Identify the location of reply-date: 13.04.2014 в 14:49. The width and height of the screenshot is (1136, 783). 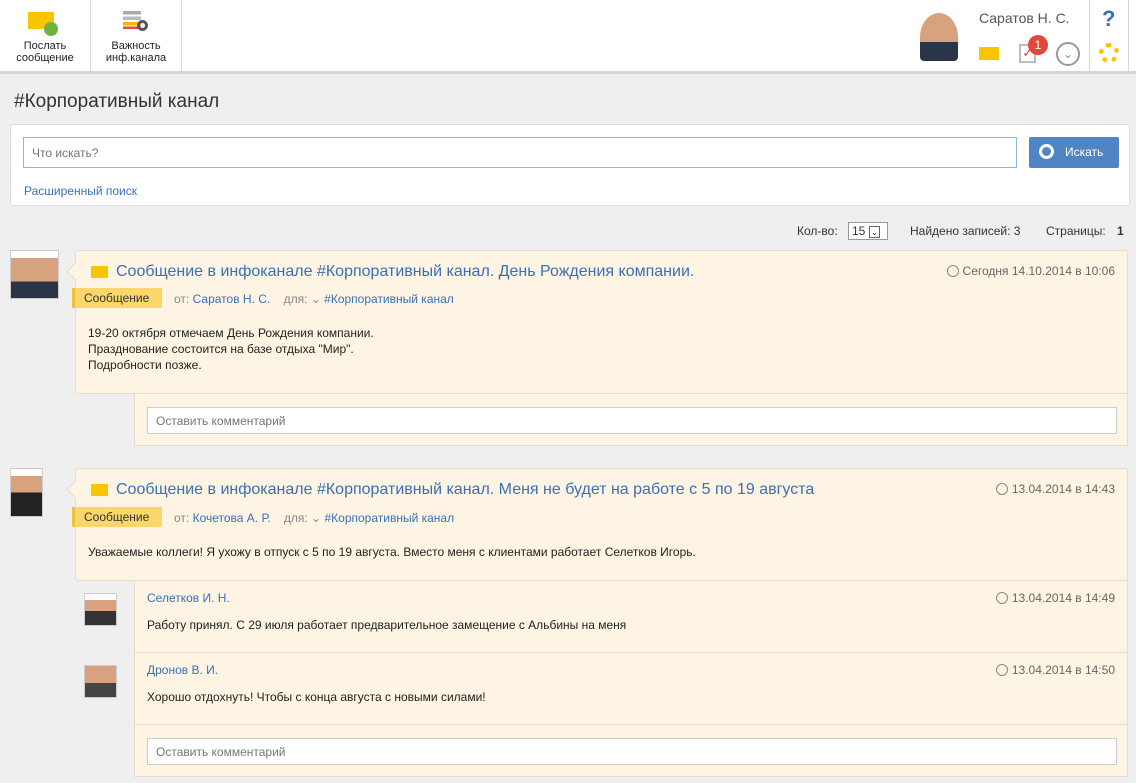
(1055, 598).